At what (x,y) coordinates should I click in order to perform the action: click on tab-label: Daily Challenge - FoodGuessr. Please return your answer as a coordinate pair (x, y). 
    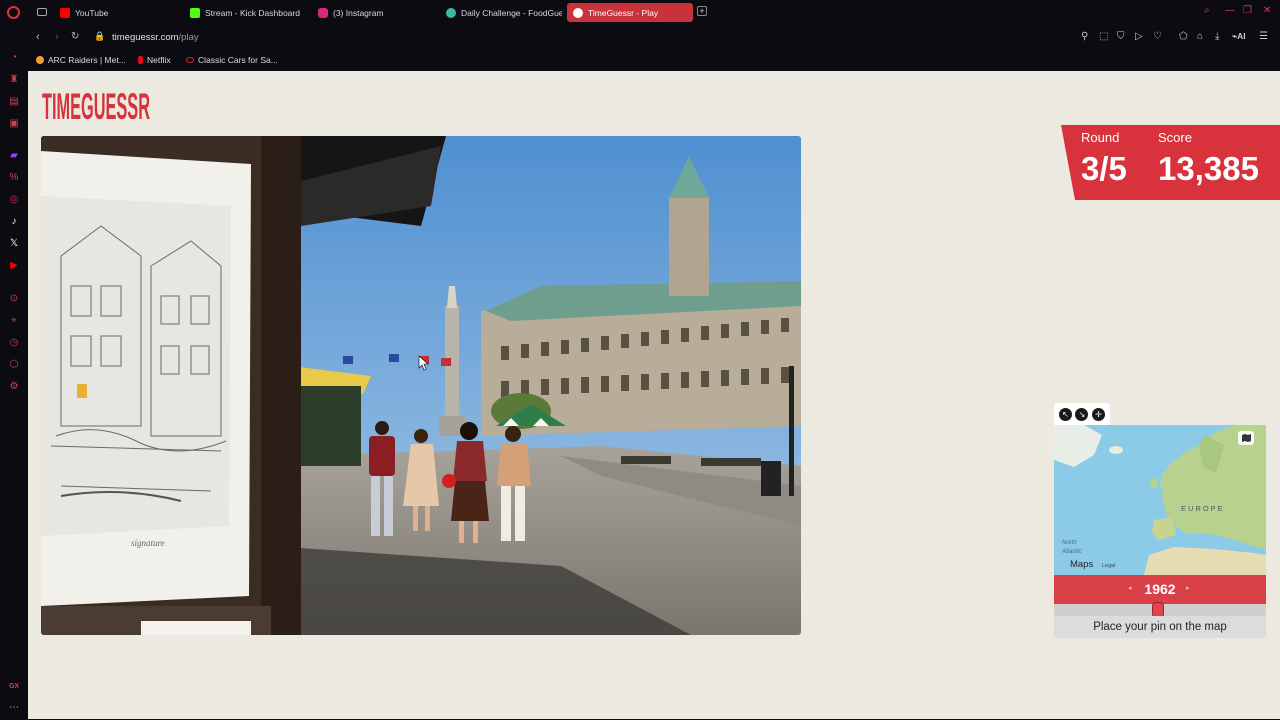
    Looking at the image, I should click on (511, 12).